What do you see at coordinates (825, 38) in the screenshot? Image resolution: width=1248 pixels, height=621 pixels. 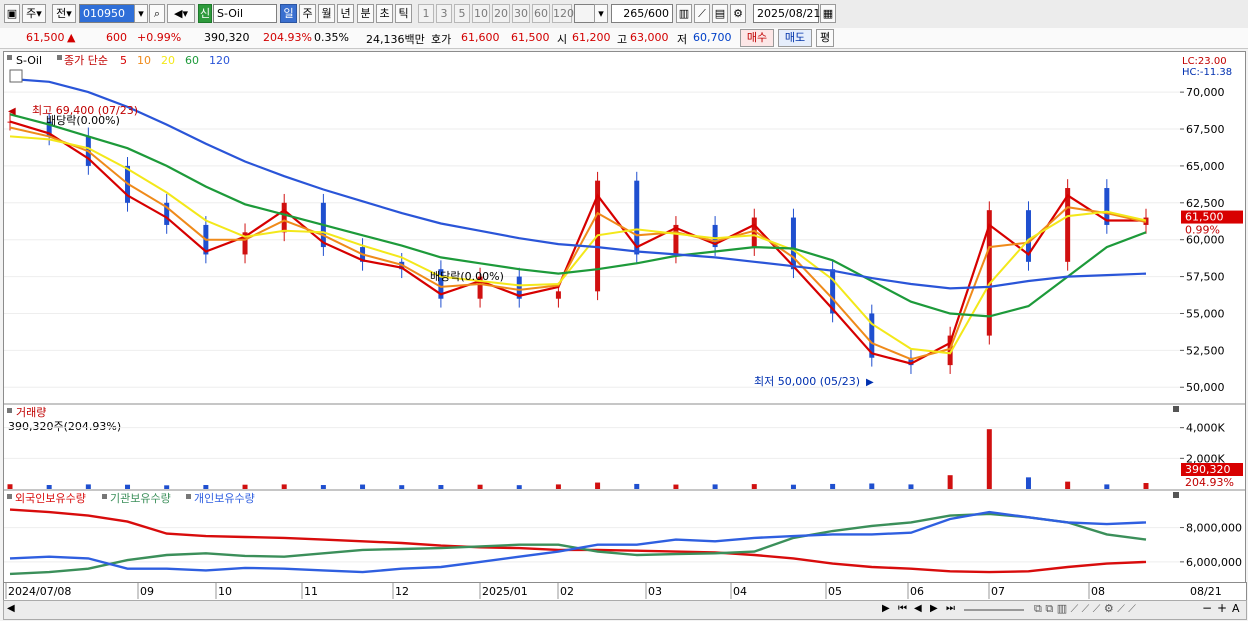 I see `evaluate-button: 평` at bounding box center [825, 38].